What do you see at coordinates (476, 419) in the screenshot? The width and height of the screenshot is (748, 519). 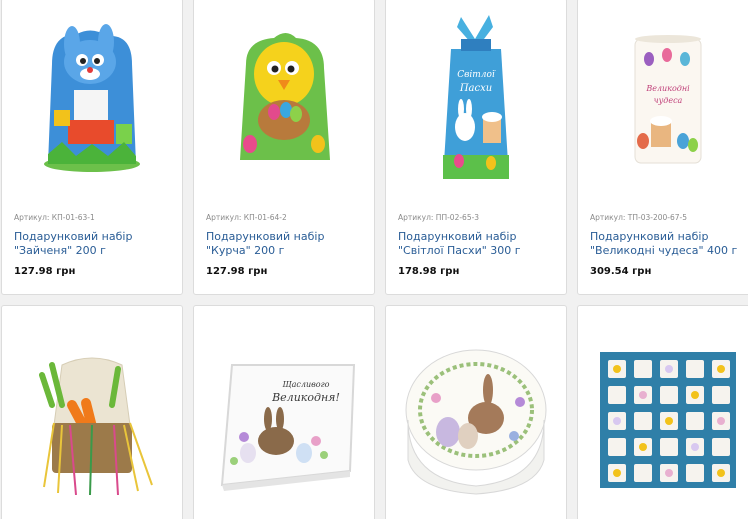 I see `oval-tin-image` at bounding box center [476, 419].